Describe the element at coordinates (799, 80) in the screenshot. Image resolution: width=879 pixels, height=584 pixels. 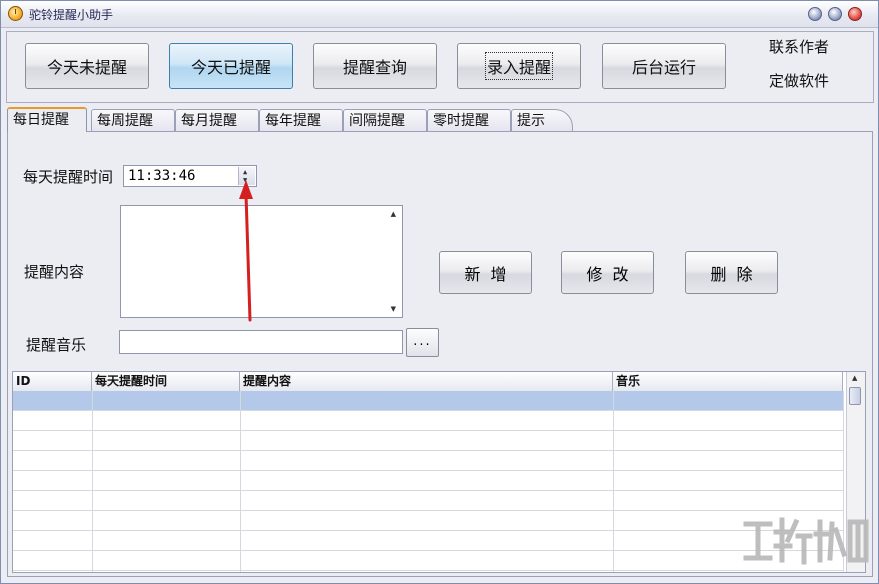
I see `custom-software-link: 定做软件` at that location.